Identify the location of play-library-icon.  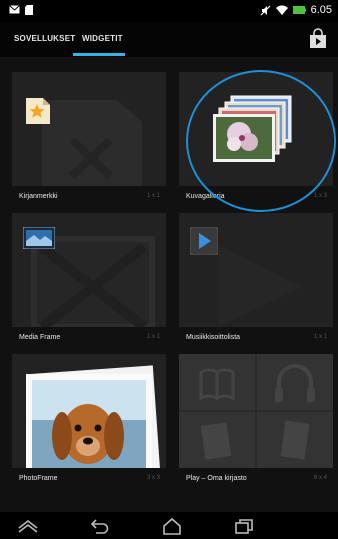
(256, 411).